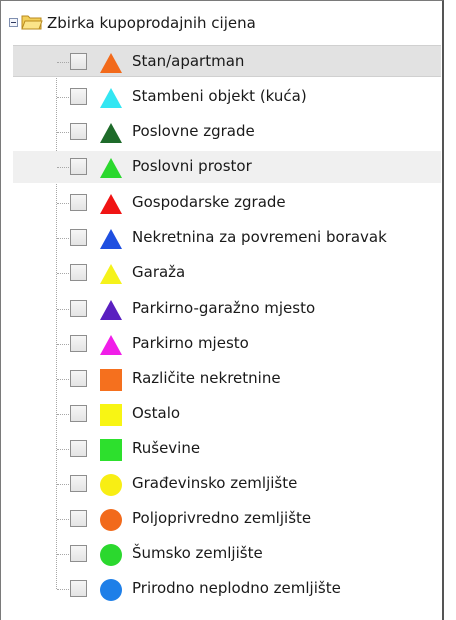 Image resolution: width=456 pixels, height=620 pixels. I want to click on triangle-magenta-icon, so click(111, 345).